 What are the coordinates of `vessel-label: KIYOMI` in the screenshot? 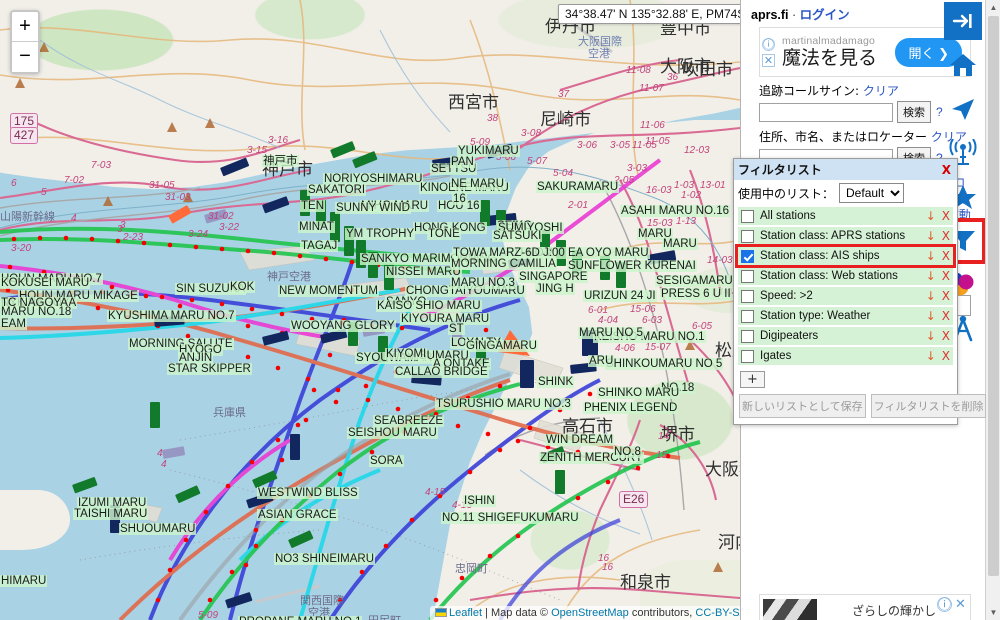 It's located at (406, 354).